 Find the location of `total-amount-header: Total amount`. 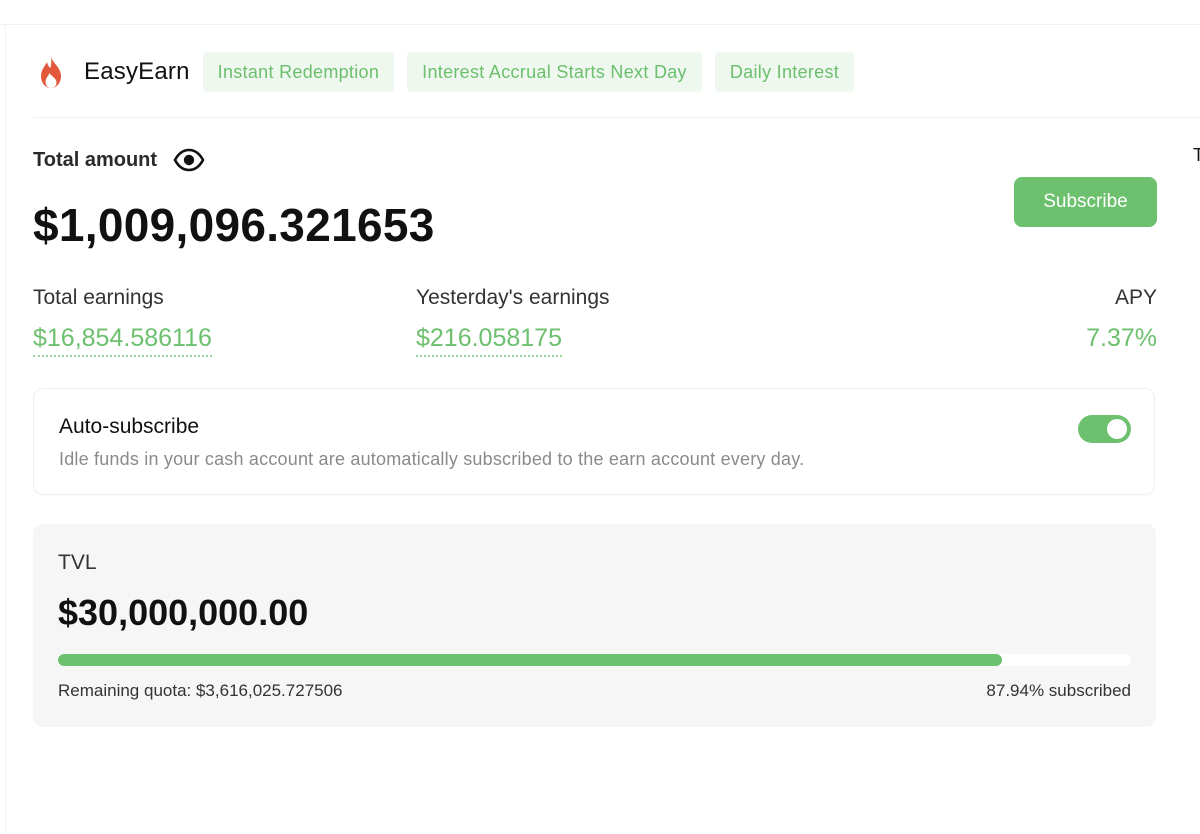

total-amount-header: Total amount is located at coordinates (119, 160).